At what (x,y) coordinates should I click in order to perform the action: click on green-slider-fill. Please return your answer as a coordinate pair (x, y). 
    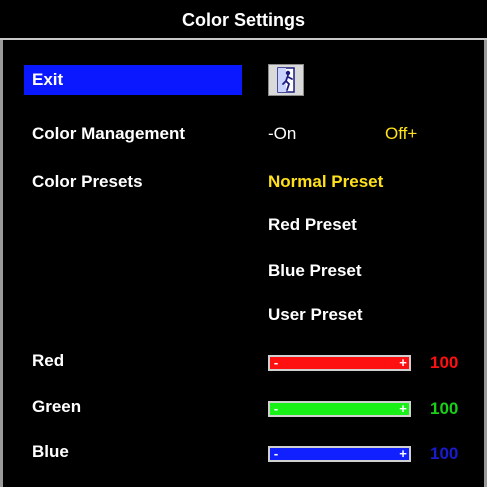
    Looking at the image, I should click on (339, 409).